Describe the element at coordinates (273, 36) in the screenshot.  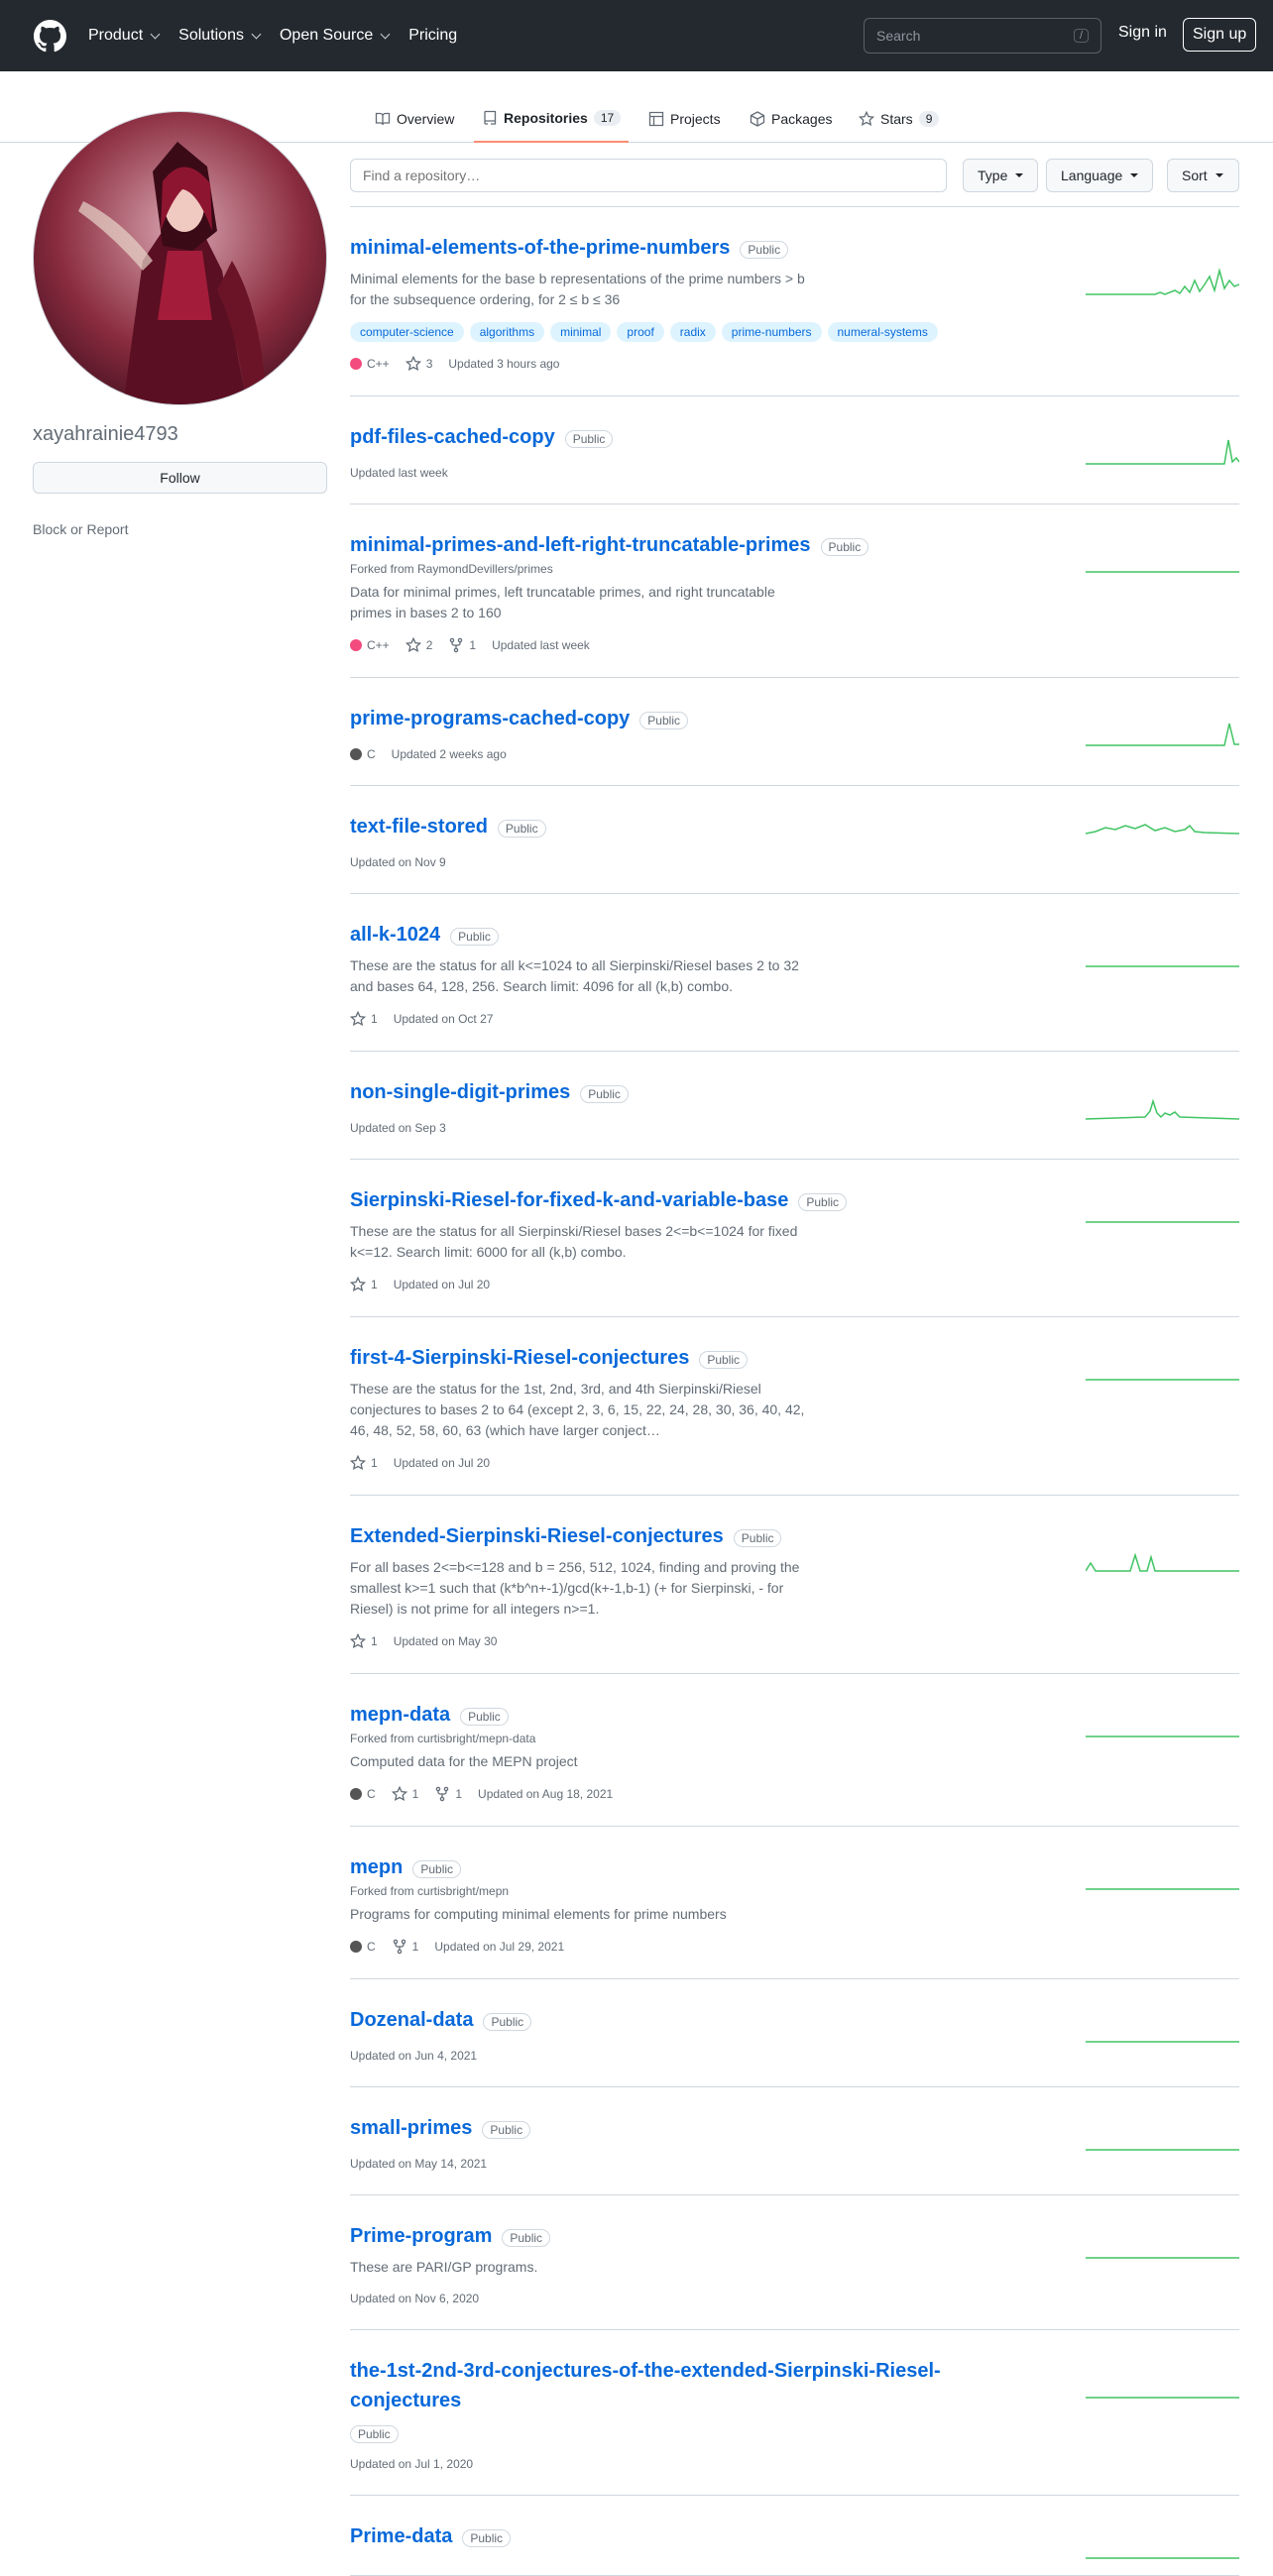
I see `header-nav: Product Solutions Open Source Pricing` at that location.